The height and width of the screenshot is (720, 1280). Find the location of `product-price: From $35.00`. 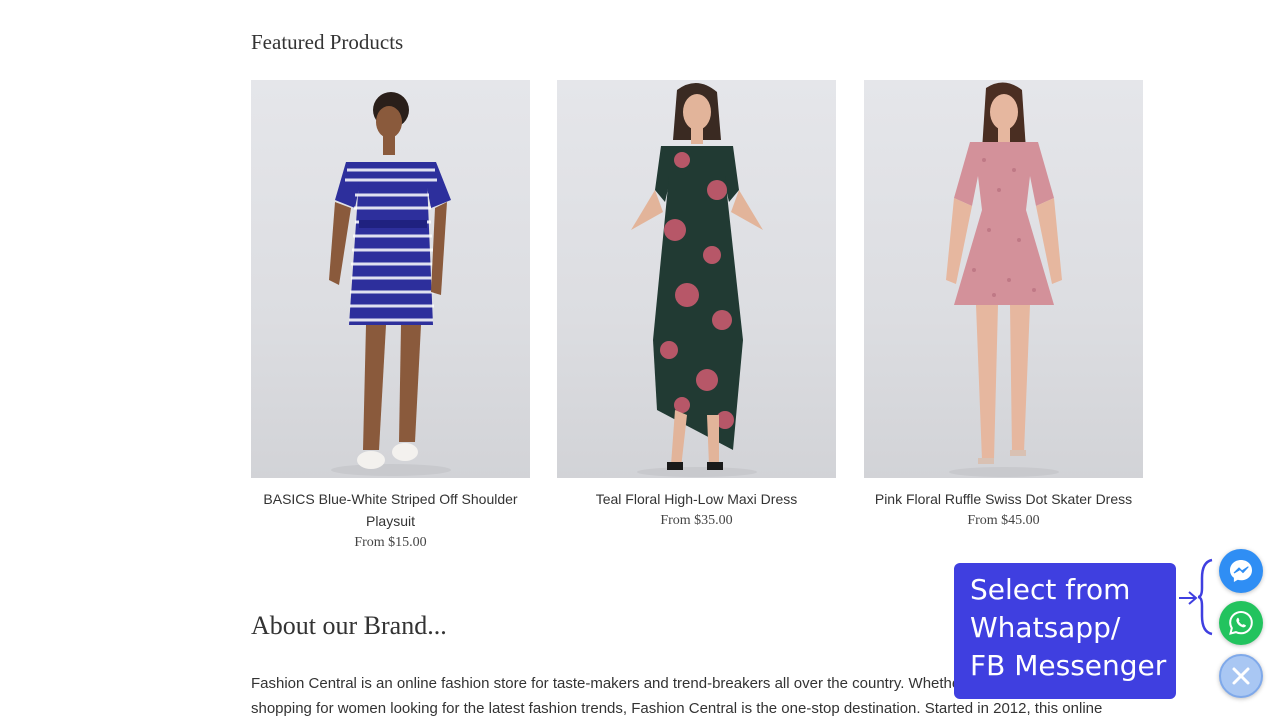

product-price: From $35.00 is located at coordinates (696, 520).